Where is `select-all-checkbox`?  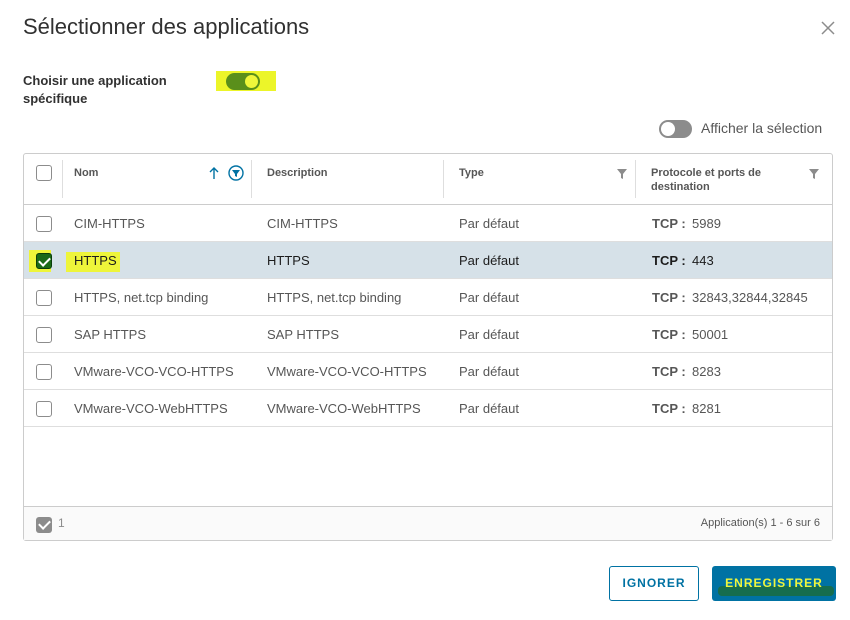
select-all-checkbox is located at coordinates (44, 173).